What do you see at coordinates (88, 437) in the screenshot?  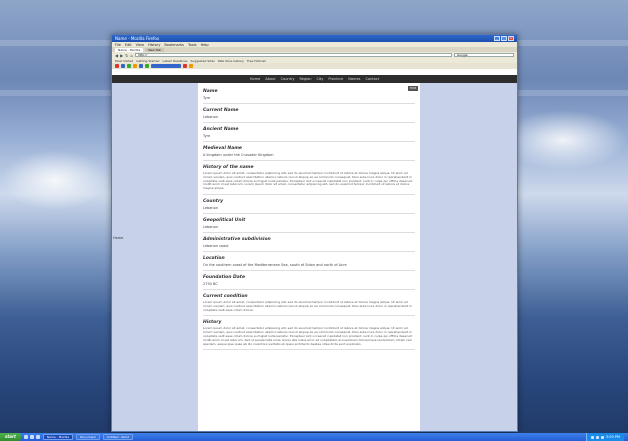 I see `taskbar-item-document: Document` at bounding box center [88, 437].